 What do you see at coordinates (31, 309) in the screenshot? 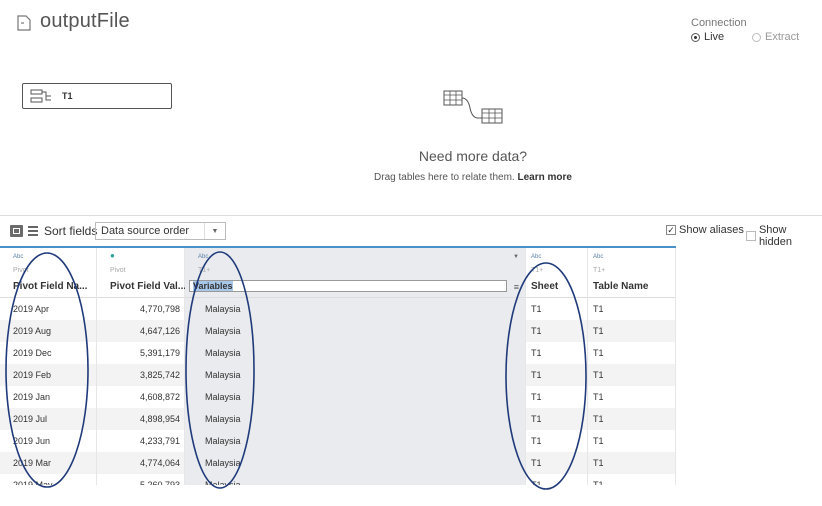
I see `grid-cell: 2019 Apr` at bounding box center [31, 309].